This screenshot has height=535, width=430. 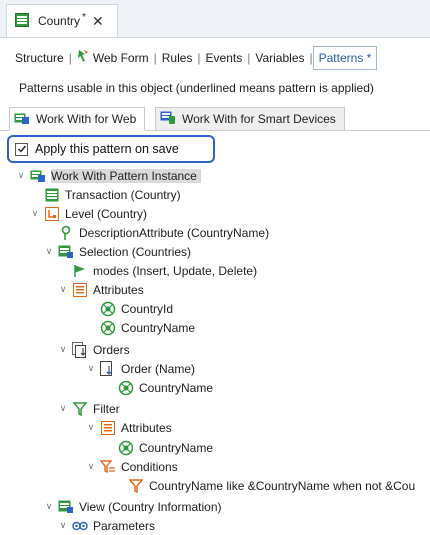 I want to click on tree-node: ∨ Selection (Countries), so click(x=117, y=251).